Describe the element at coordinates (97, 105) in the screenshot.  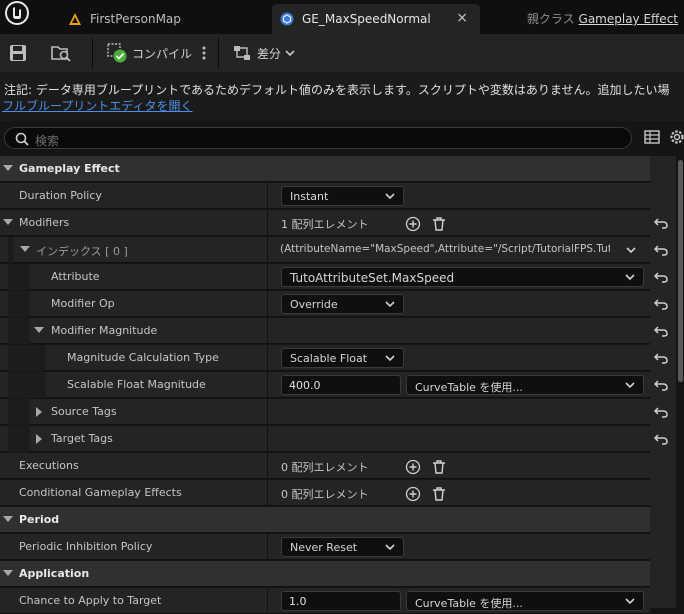
I see `open-full-editor-link: フルブループリントエディタを開く` at that location.